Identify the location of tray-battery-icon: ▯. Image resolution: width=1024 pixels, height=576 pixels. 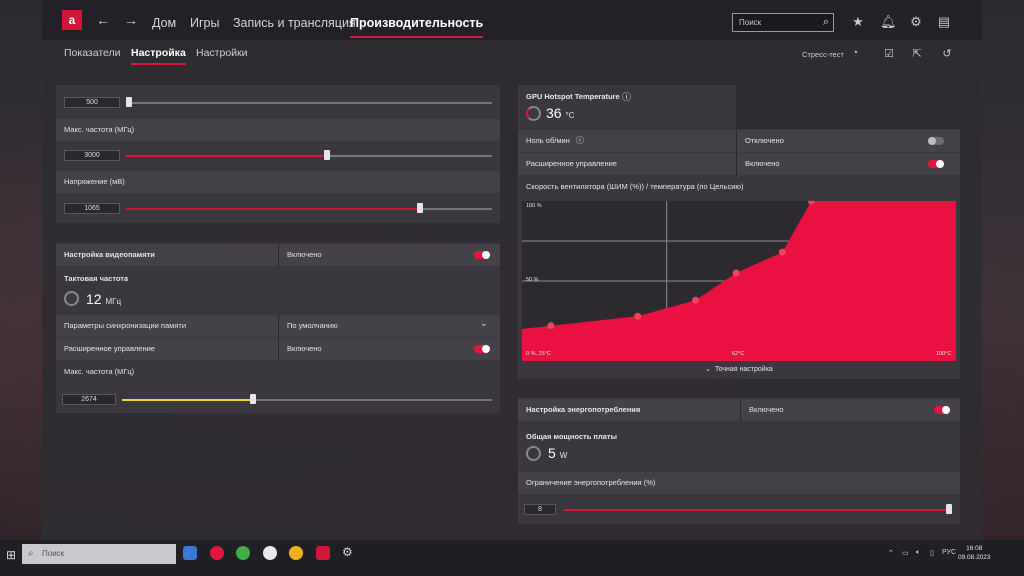
(932, 553).